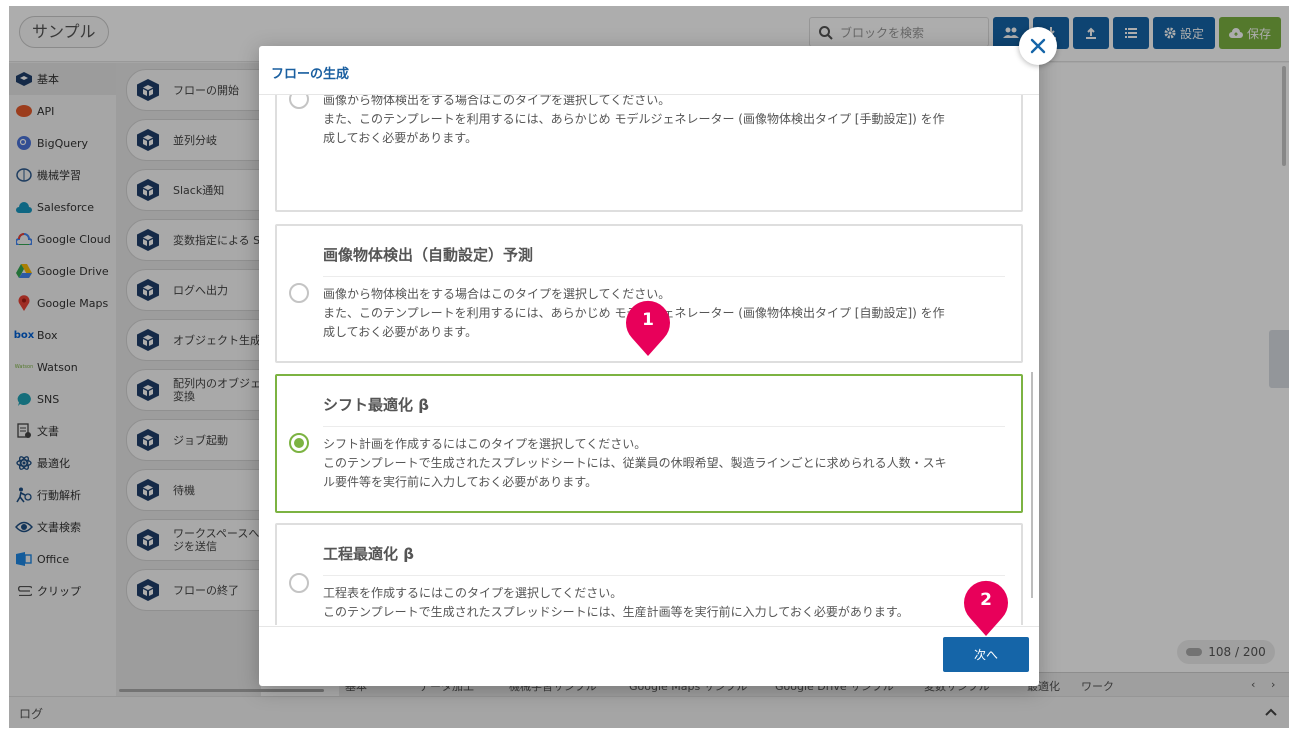  What do you see at coordinates (986, 654) in the screenshot?
I see `next-button: 次へ` at bounding box center [986, 654].